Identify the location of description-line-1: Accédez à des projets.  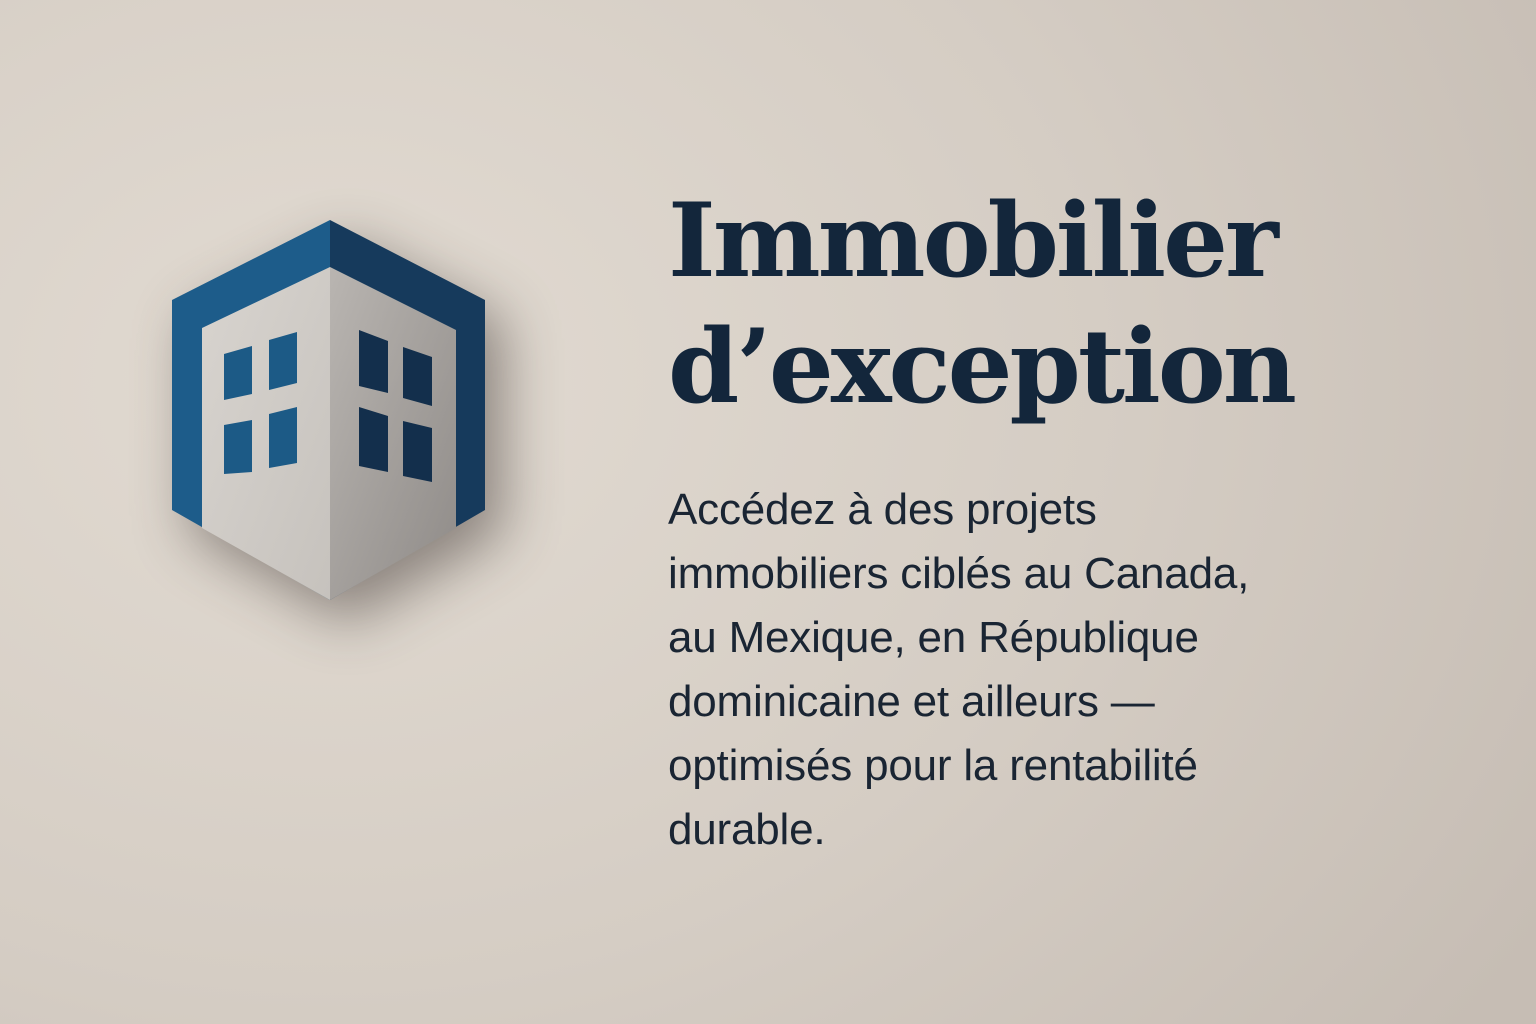
(882, 509).